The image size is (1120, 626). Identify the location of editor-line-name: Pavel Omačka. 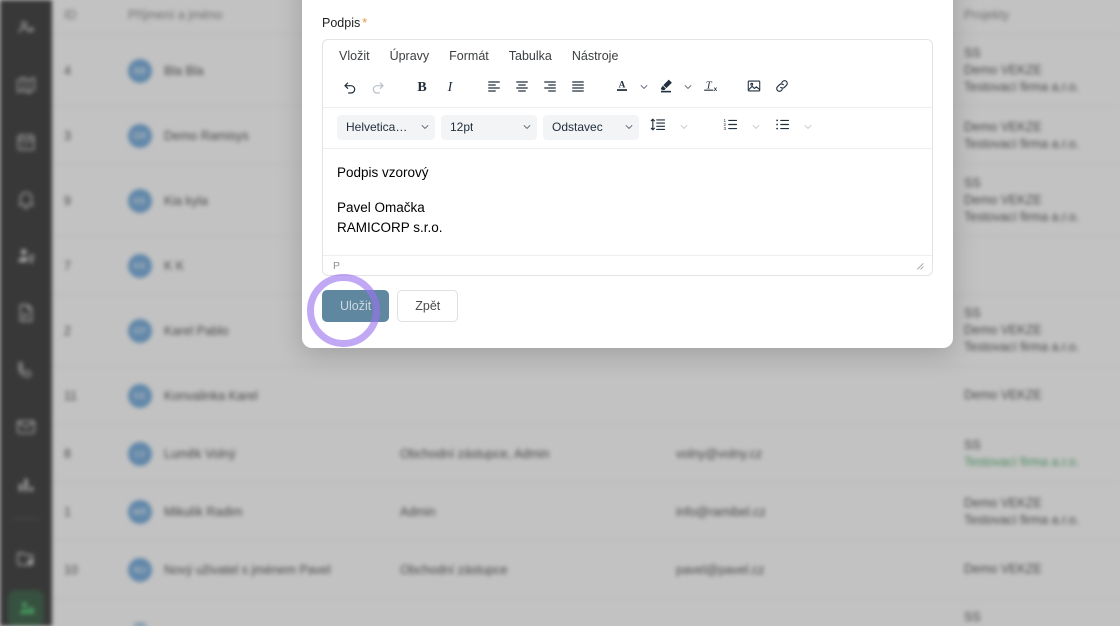
(381, 207).